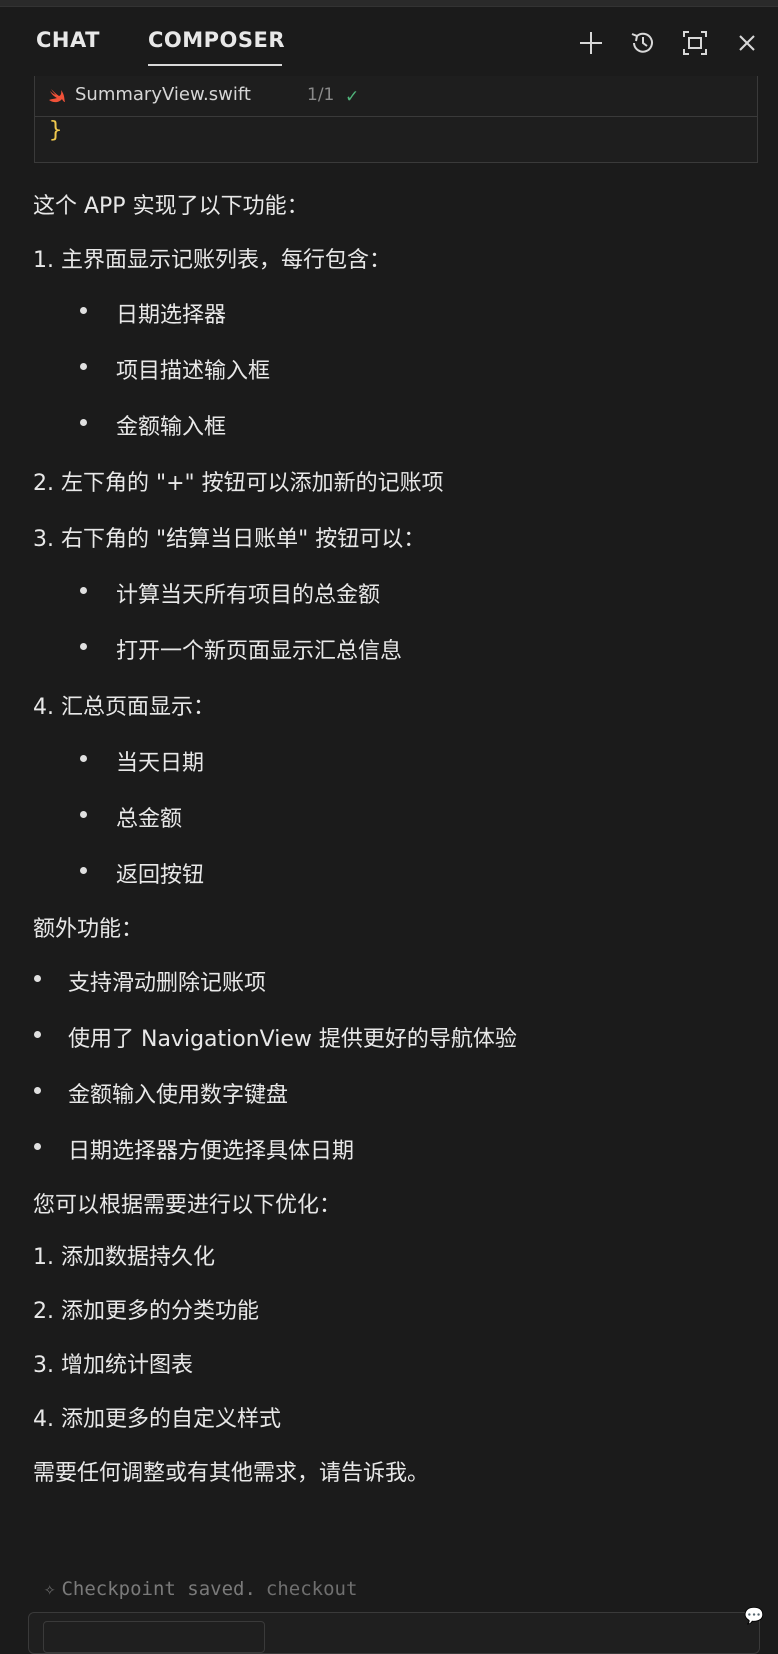 The width and height of the screenshot is (778, 1654). Describe the element at coordinates (754, 1615) in the screenshot. I see `chat-bubble-icon: 💬` at that location.